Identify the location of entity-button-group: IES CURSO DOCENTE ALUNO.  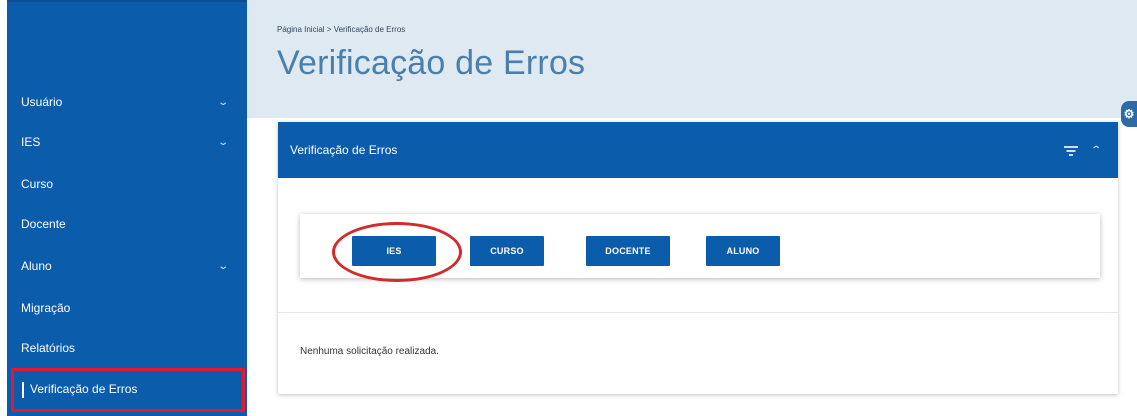
(700, 248).